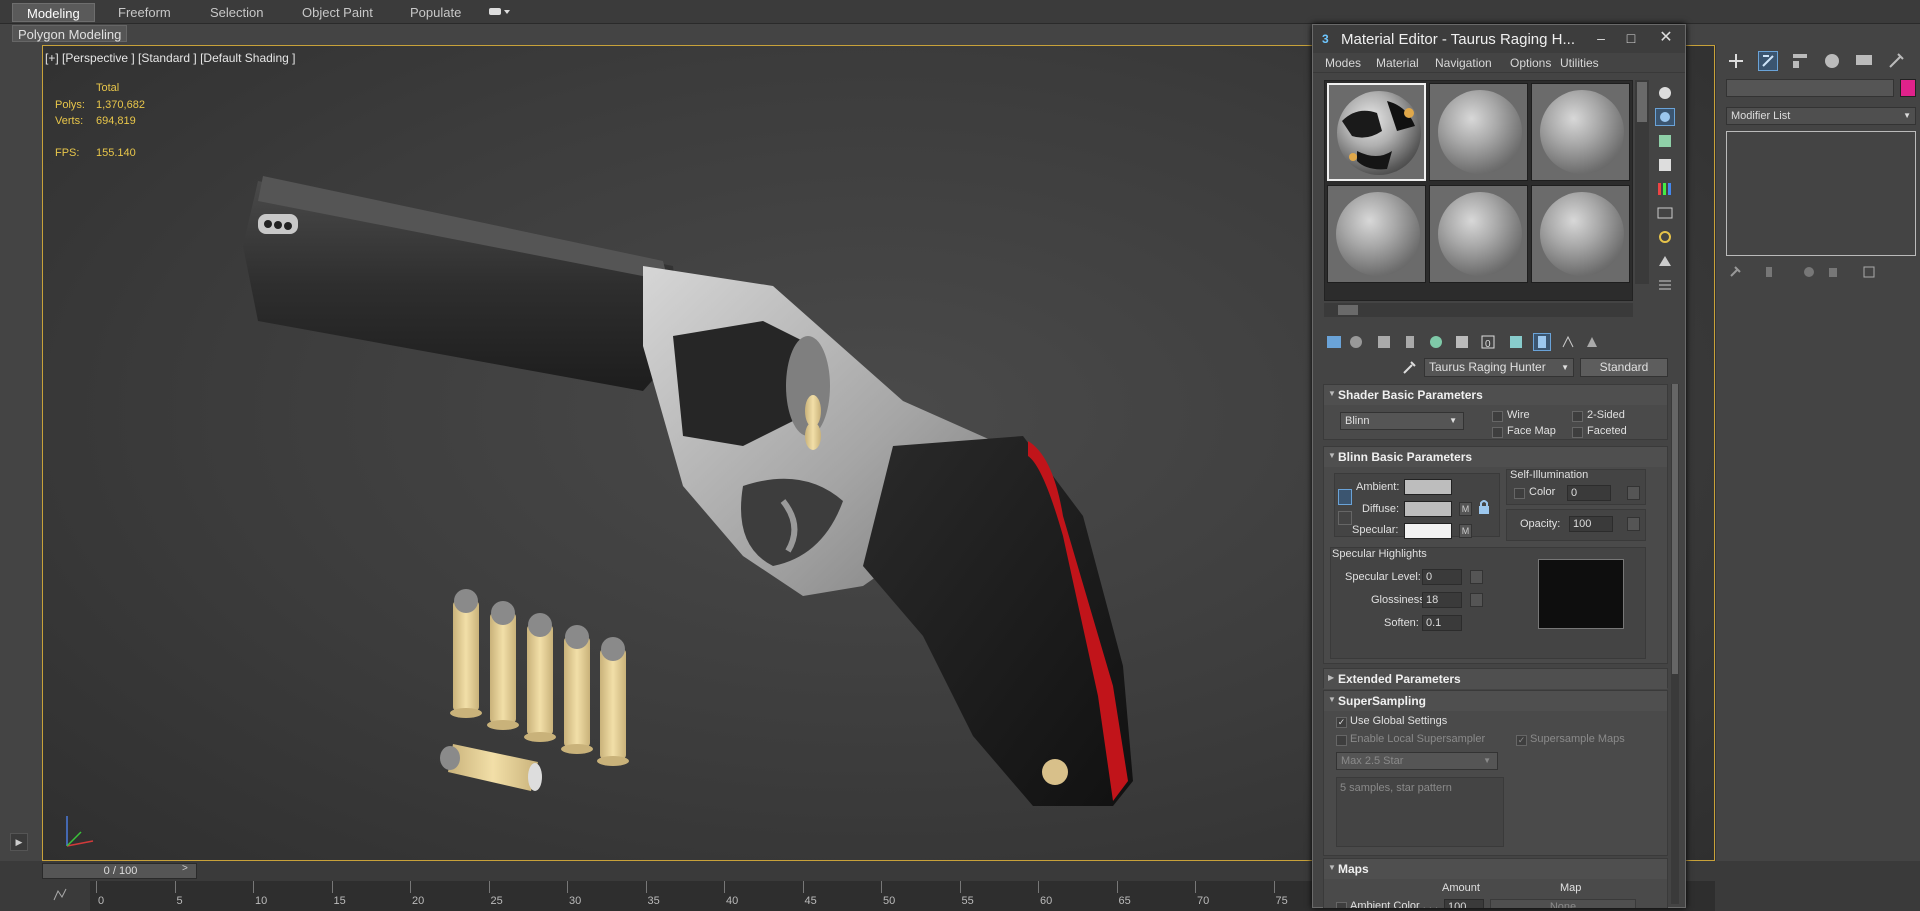 Image resolution: width=1920 pixels, height=911 pixels. I want to click on material-id-channel-icon: 0, so click(1488, 342).